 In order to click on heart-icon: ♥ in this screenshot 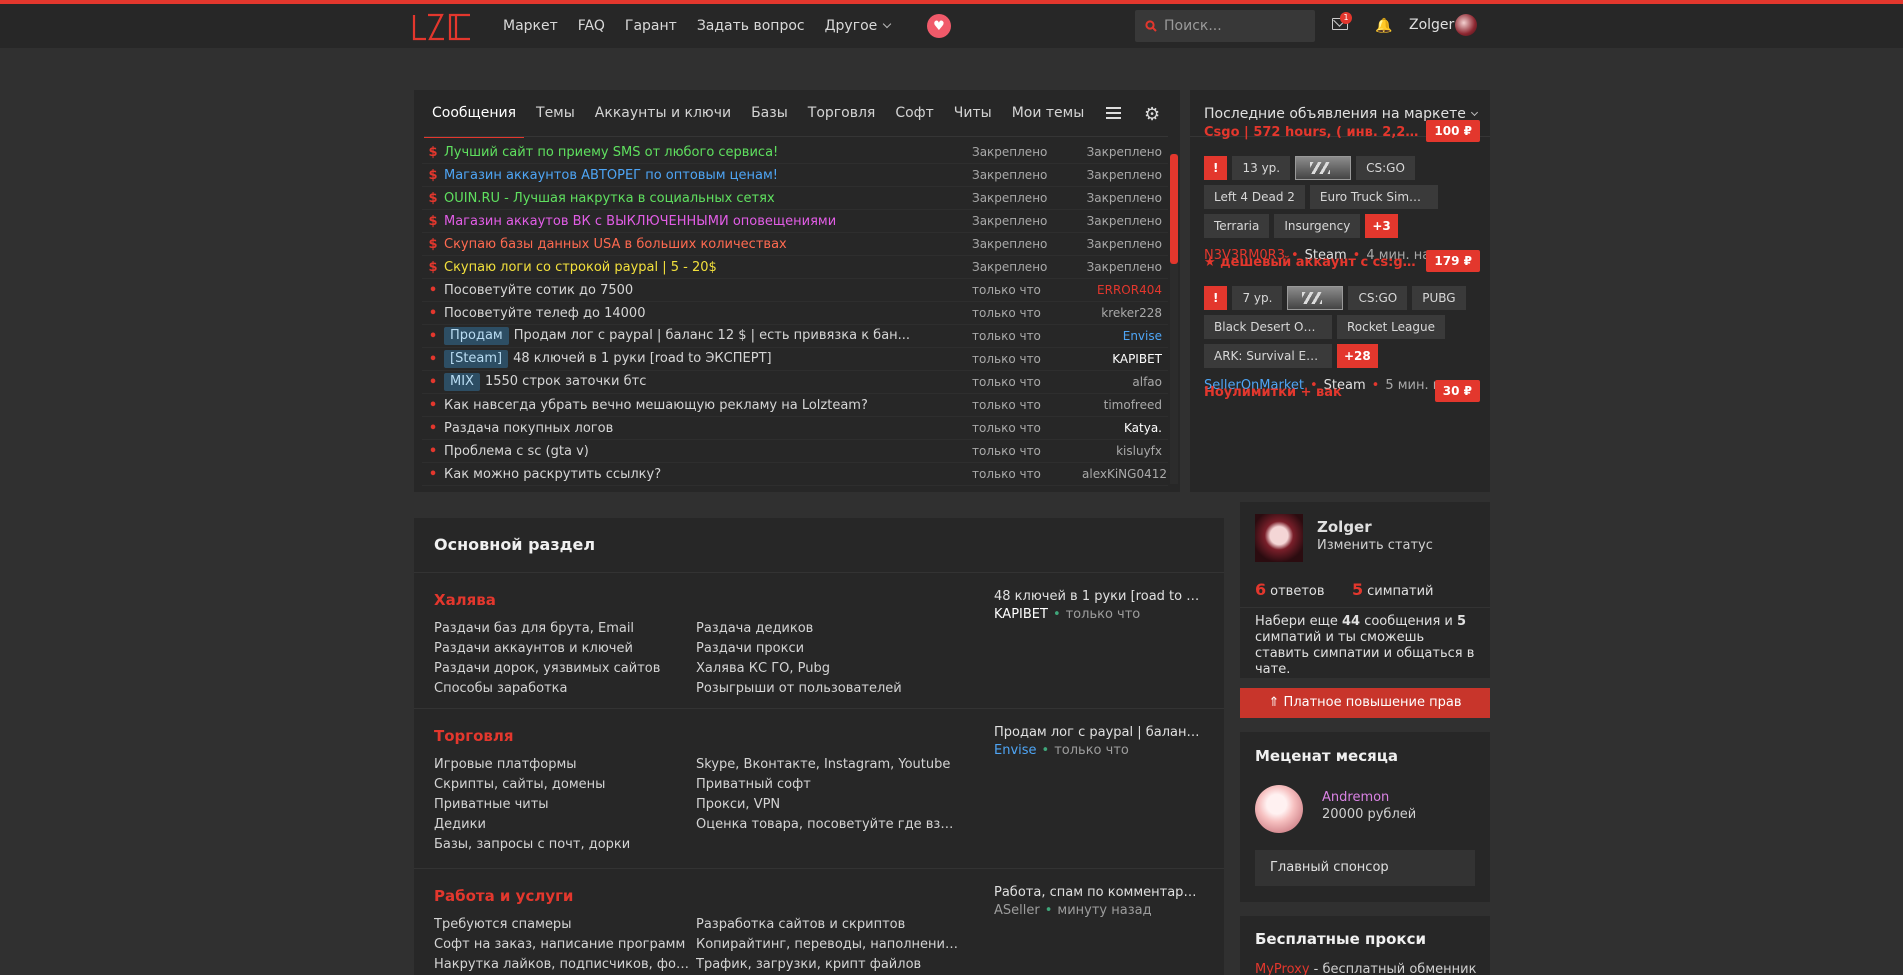, I will do `click(939, 26)`.